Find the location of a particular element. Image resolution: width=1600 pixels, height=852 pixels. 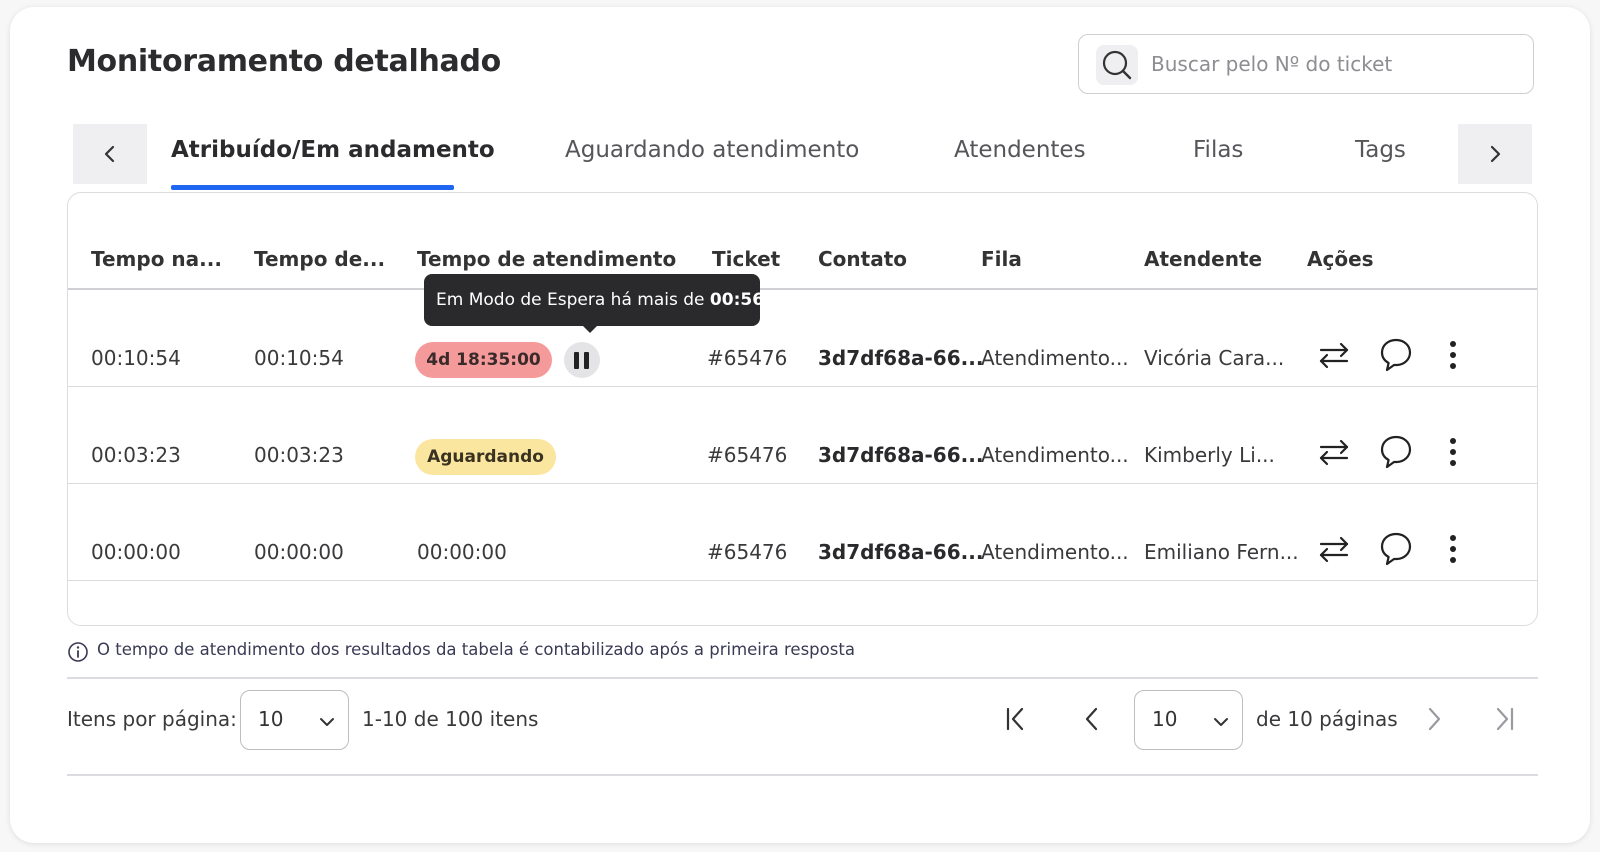

items-range: 1-10 de 100 itens is located at coordinates (450, 719).